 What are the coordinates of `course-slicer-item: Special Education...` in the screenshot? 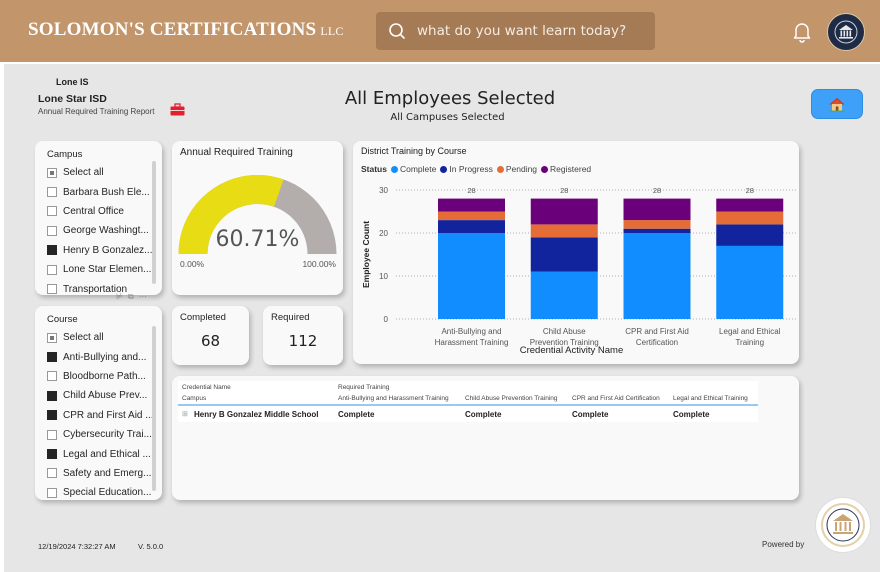 It's located at (100, 492).